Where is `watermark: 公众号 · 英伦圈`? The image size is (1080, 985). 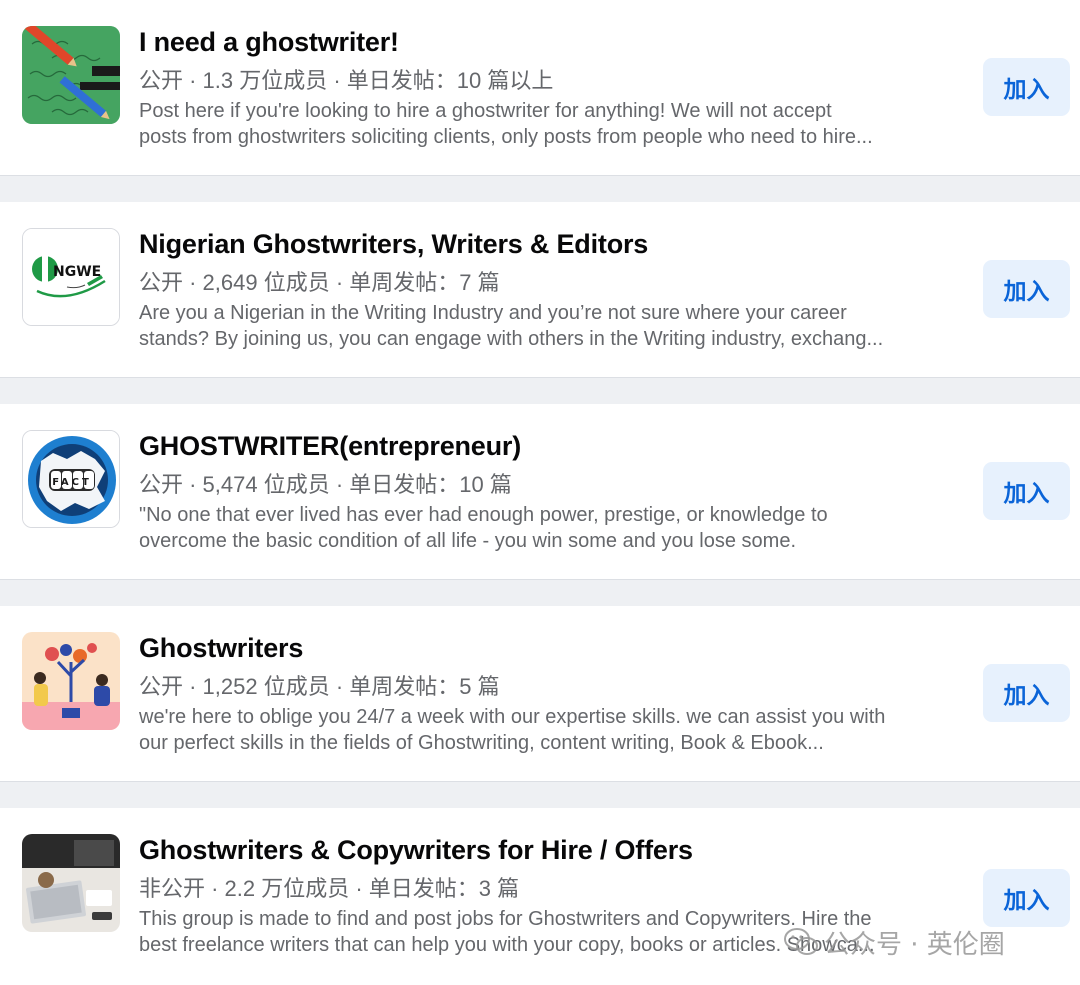
watermark: 公众号 · 英伦圈 is located at coordinates (894, 942).